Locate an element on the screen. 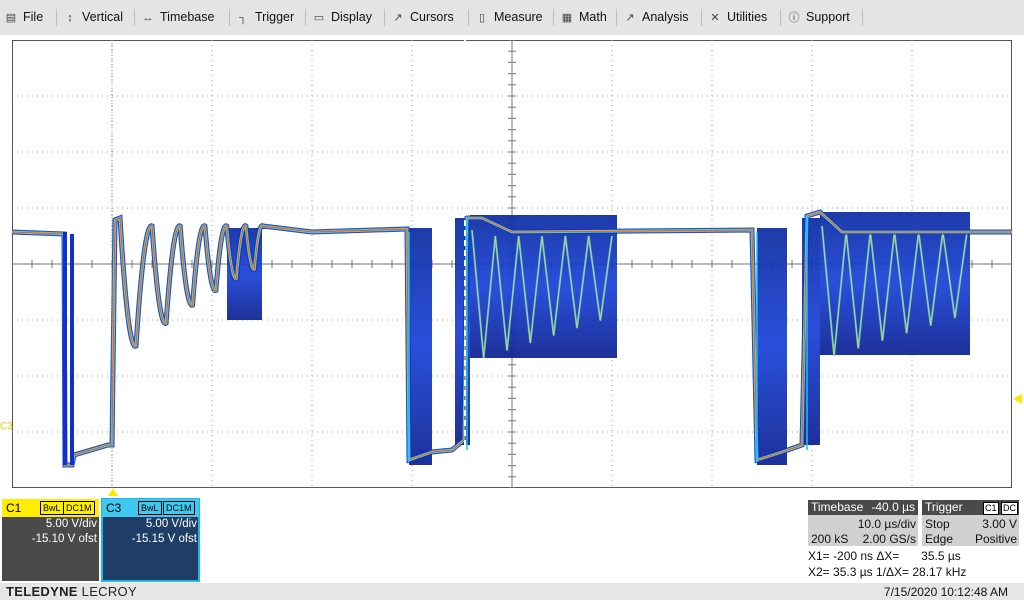  cursor-readout-x2: X2= 35.3 µs 1/ΔX= 28.17 kHz is located at coordinates (887, 572).